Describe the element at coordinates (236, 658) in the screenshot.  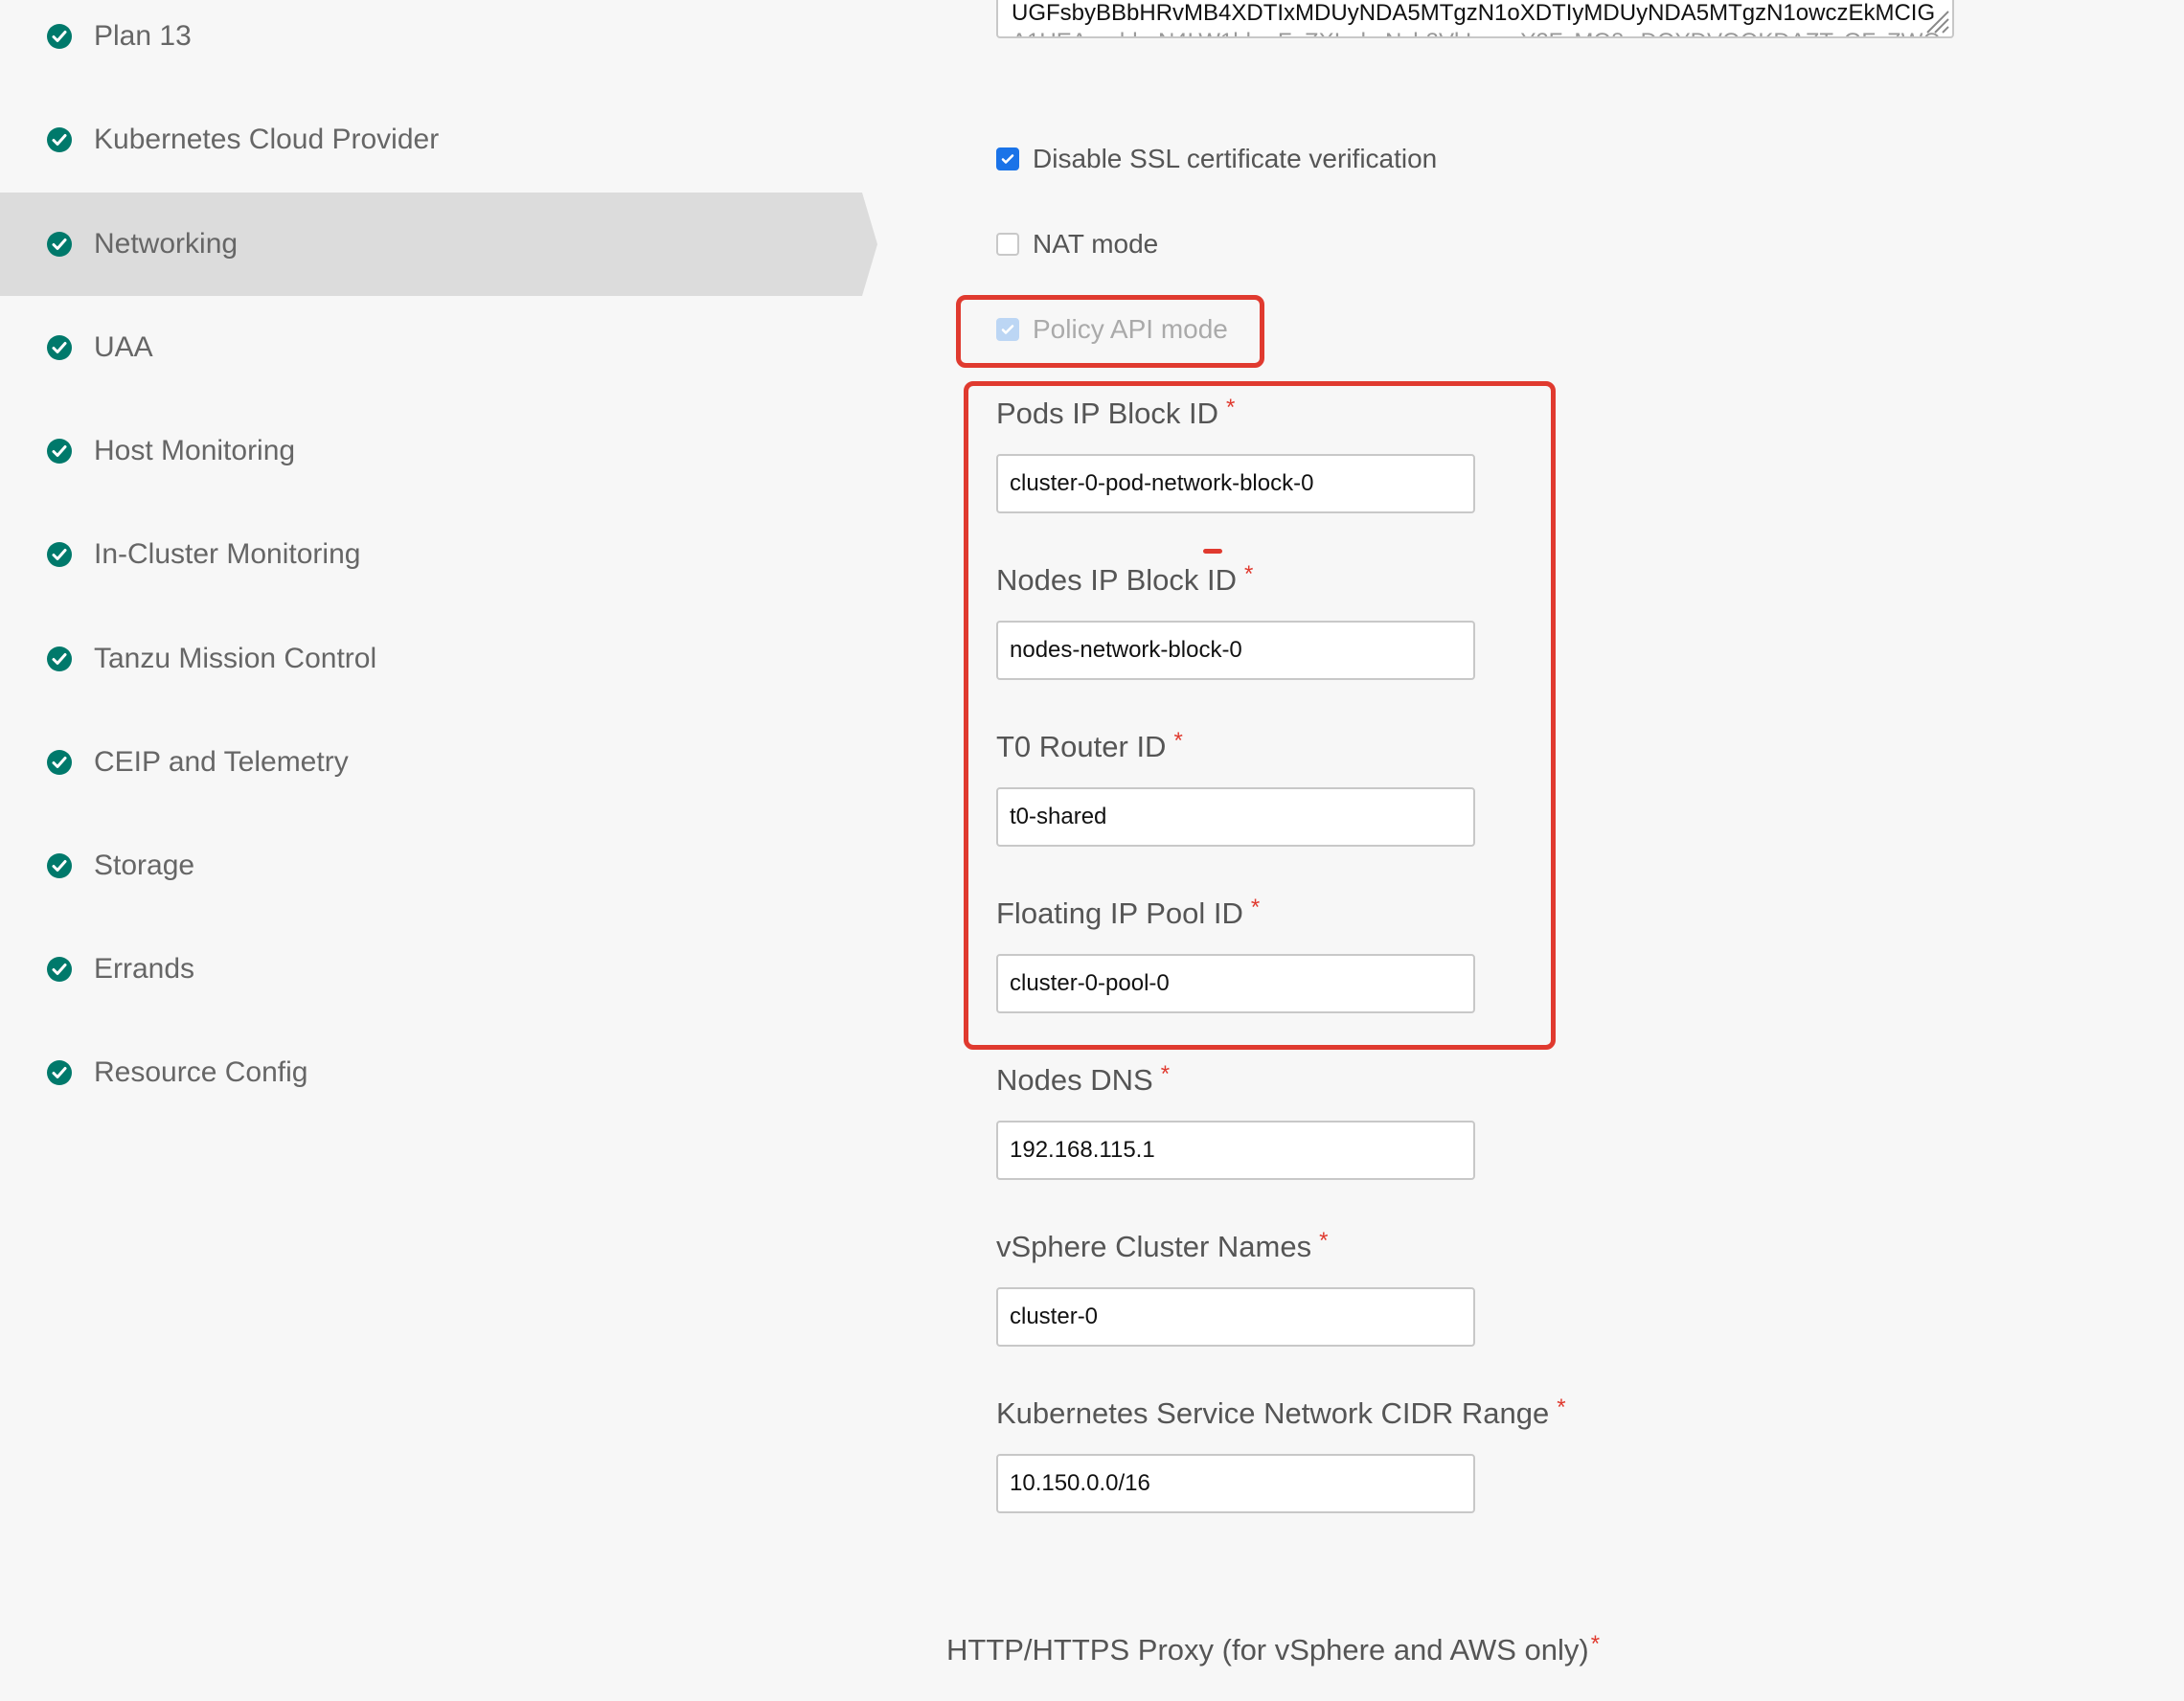
I see `sidebar-item-label: Tanzu Mission Control` at that location.